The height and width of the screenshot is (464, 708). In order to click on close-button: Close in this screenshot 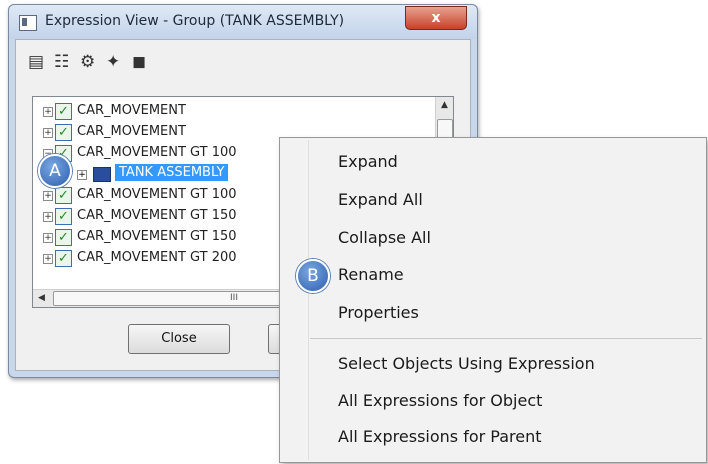, I will do `click(179, 339)`.